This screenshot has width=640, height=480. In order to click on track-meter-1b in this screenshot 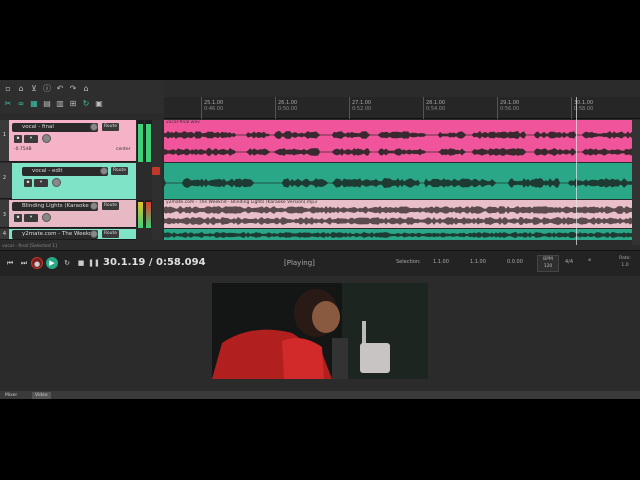, I will do `click(148, 141)`.